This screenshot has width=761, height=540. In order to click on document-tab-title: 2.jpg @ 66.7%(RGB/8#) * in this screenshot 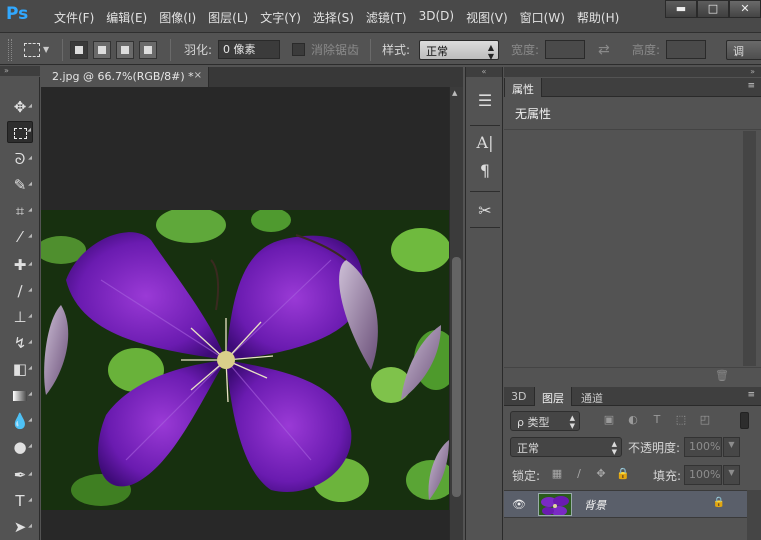, I will do `click(123, 76)`.